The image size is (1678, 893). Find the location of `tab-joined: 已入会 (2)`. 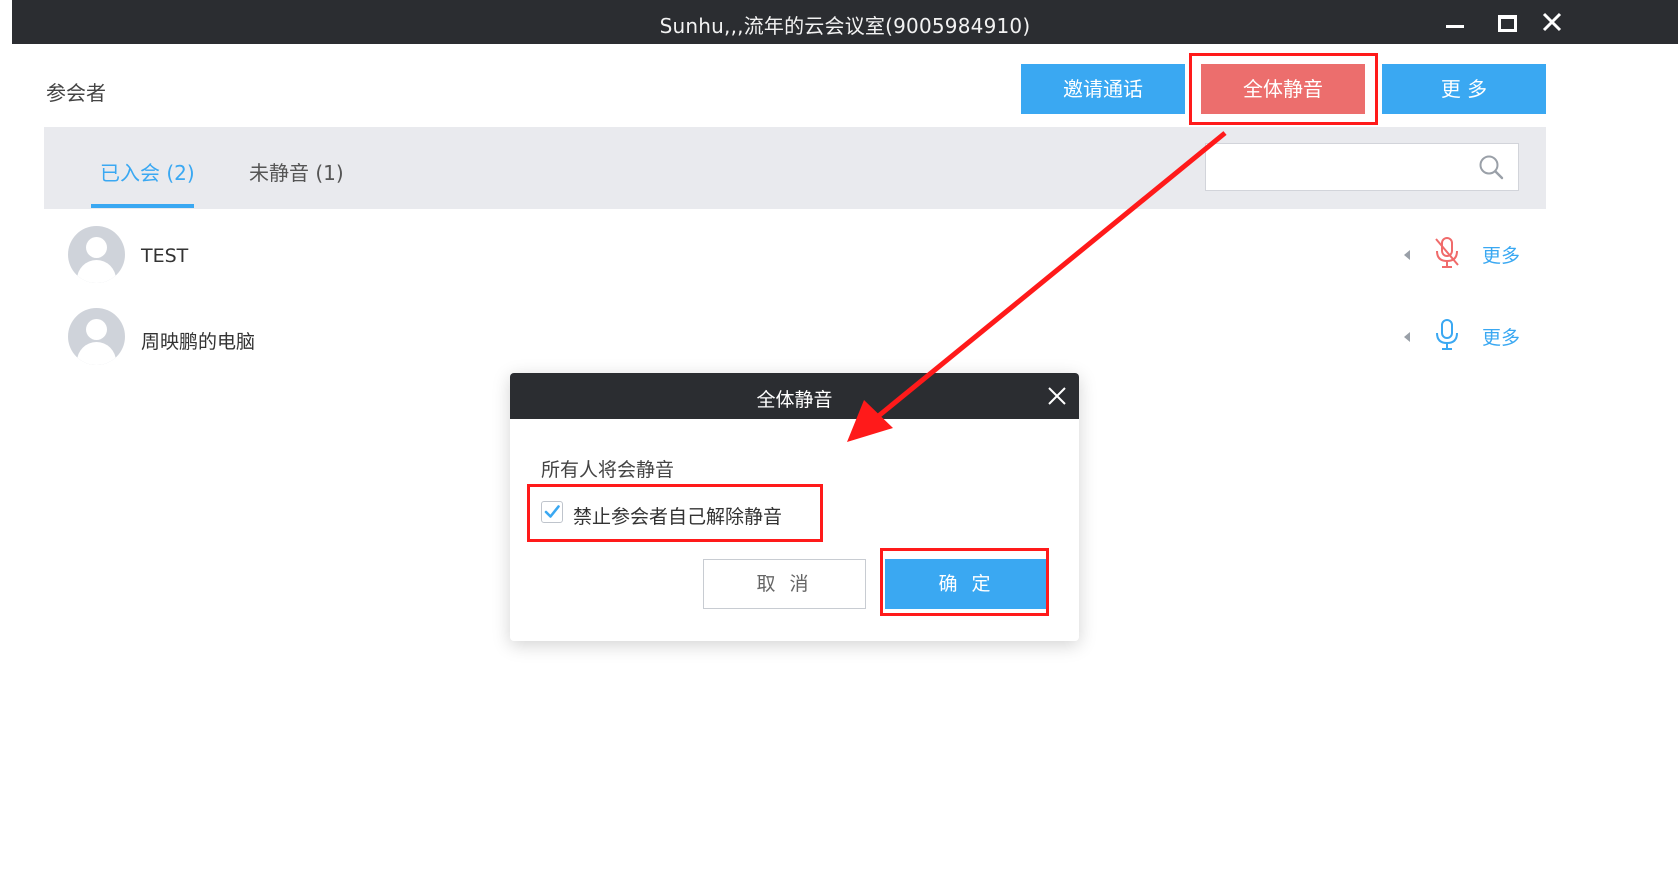

tab-joined: 已入会 (2) is located at coordinates (147, 171).